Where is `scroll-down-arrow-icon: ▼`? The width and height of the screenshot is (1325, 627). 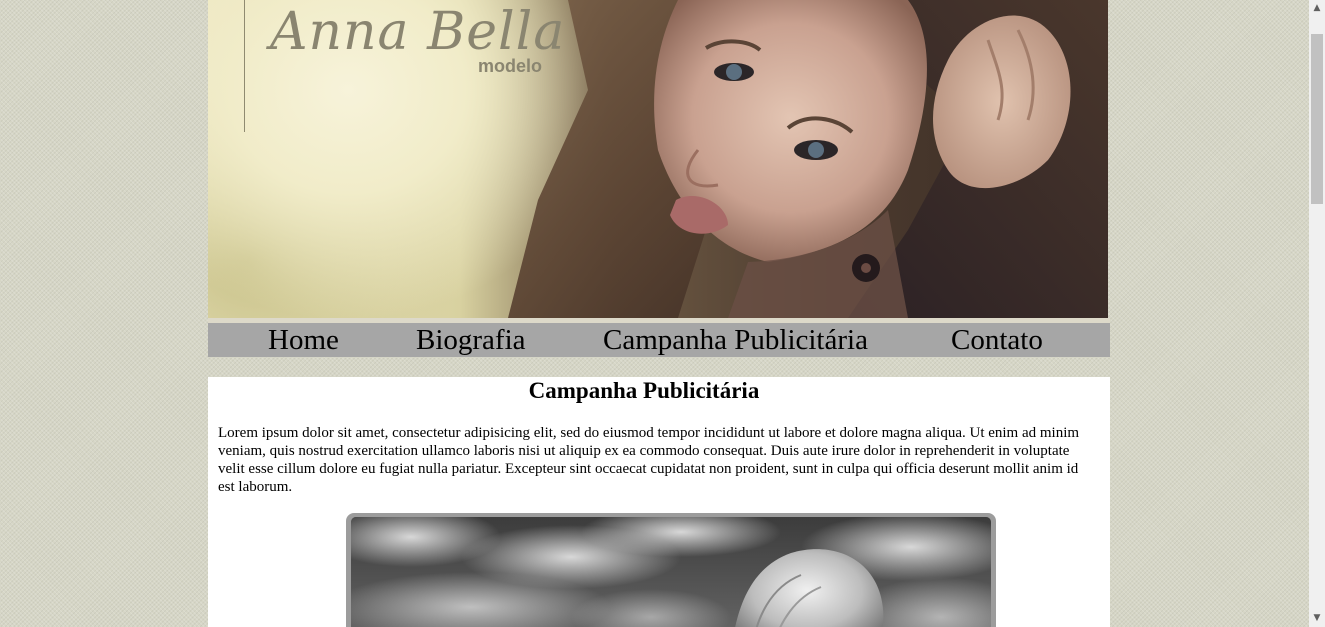
scroll-down-arrow-icon: ▼ is located at coordinates (1317, 618).